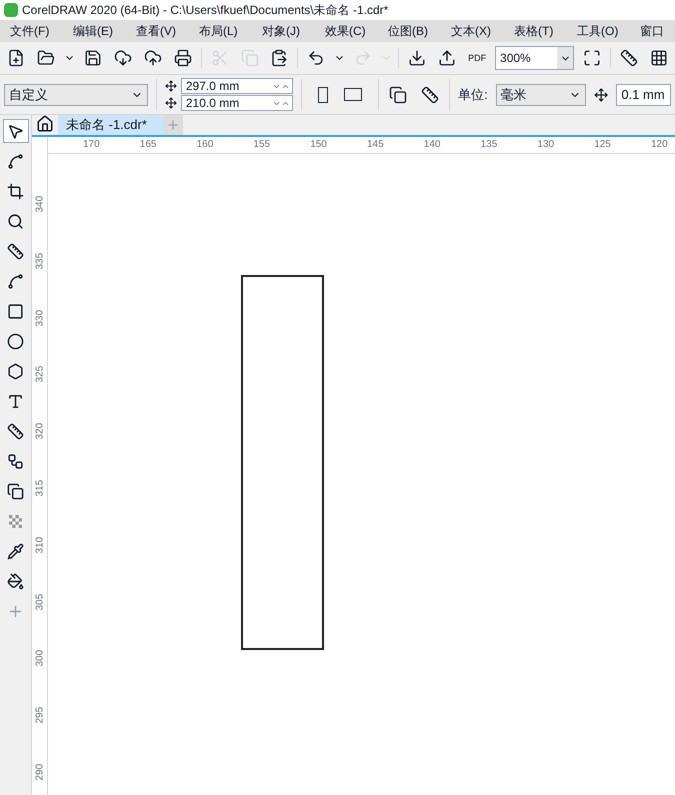 The height and width of the screenshot is (795, 675). Describe the element at coordinates (15, 371) in the screenshot. I see `hexagon-icon` at that location.